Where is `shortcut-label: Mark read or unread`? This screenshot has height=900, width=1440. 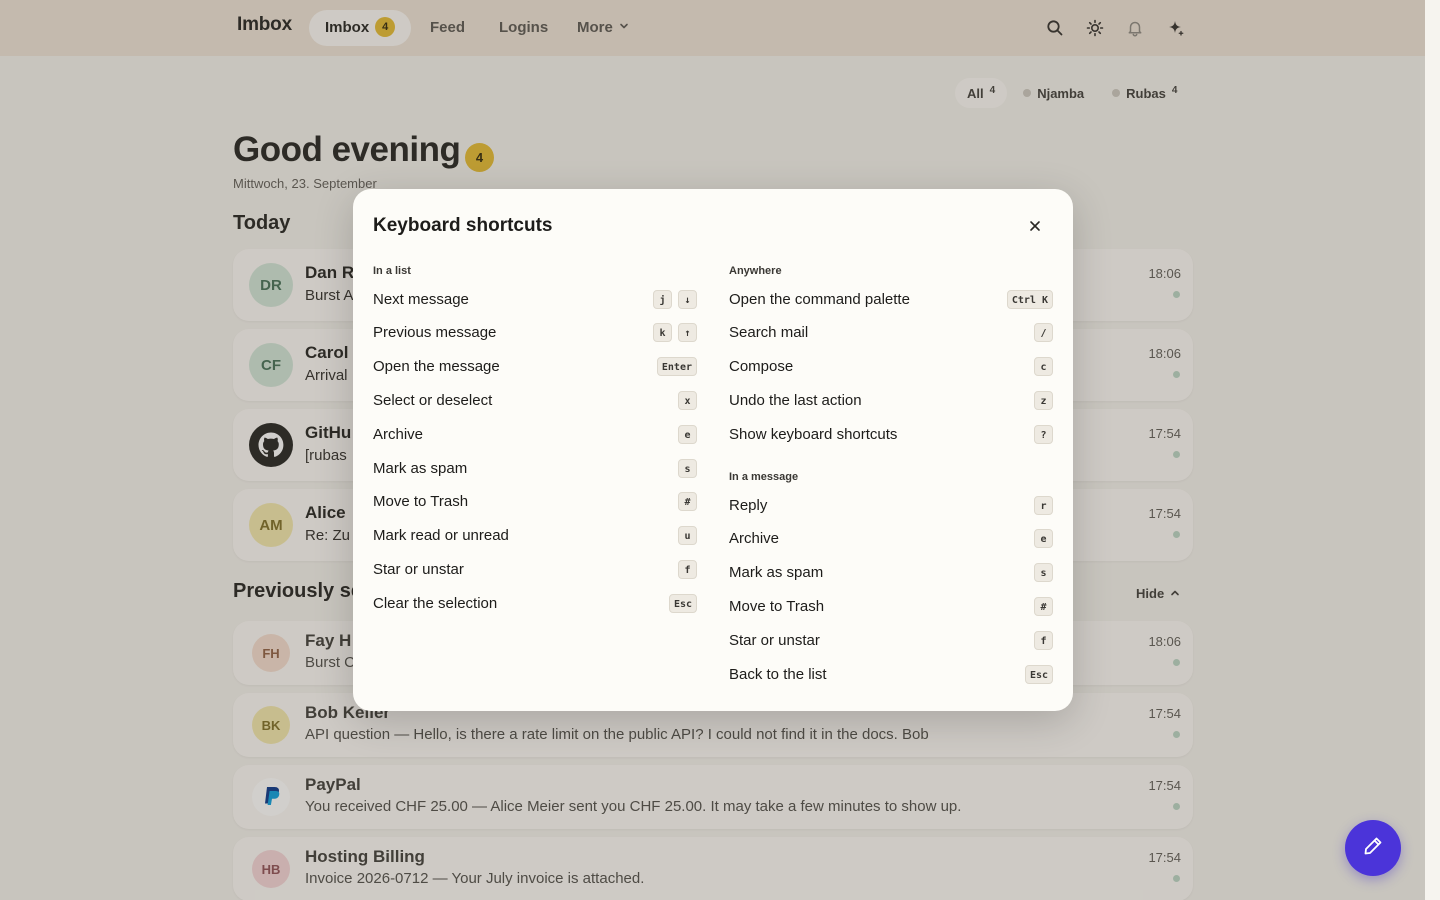
shortcut-label: Mark read or unread is located at coordinates (441, 536).